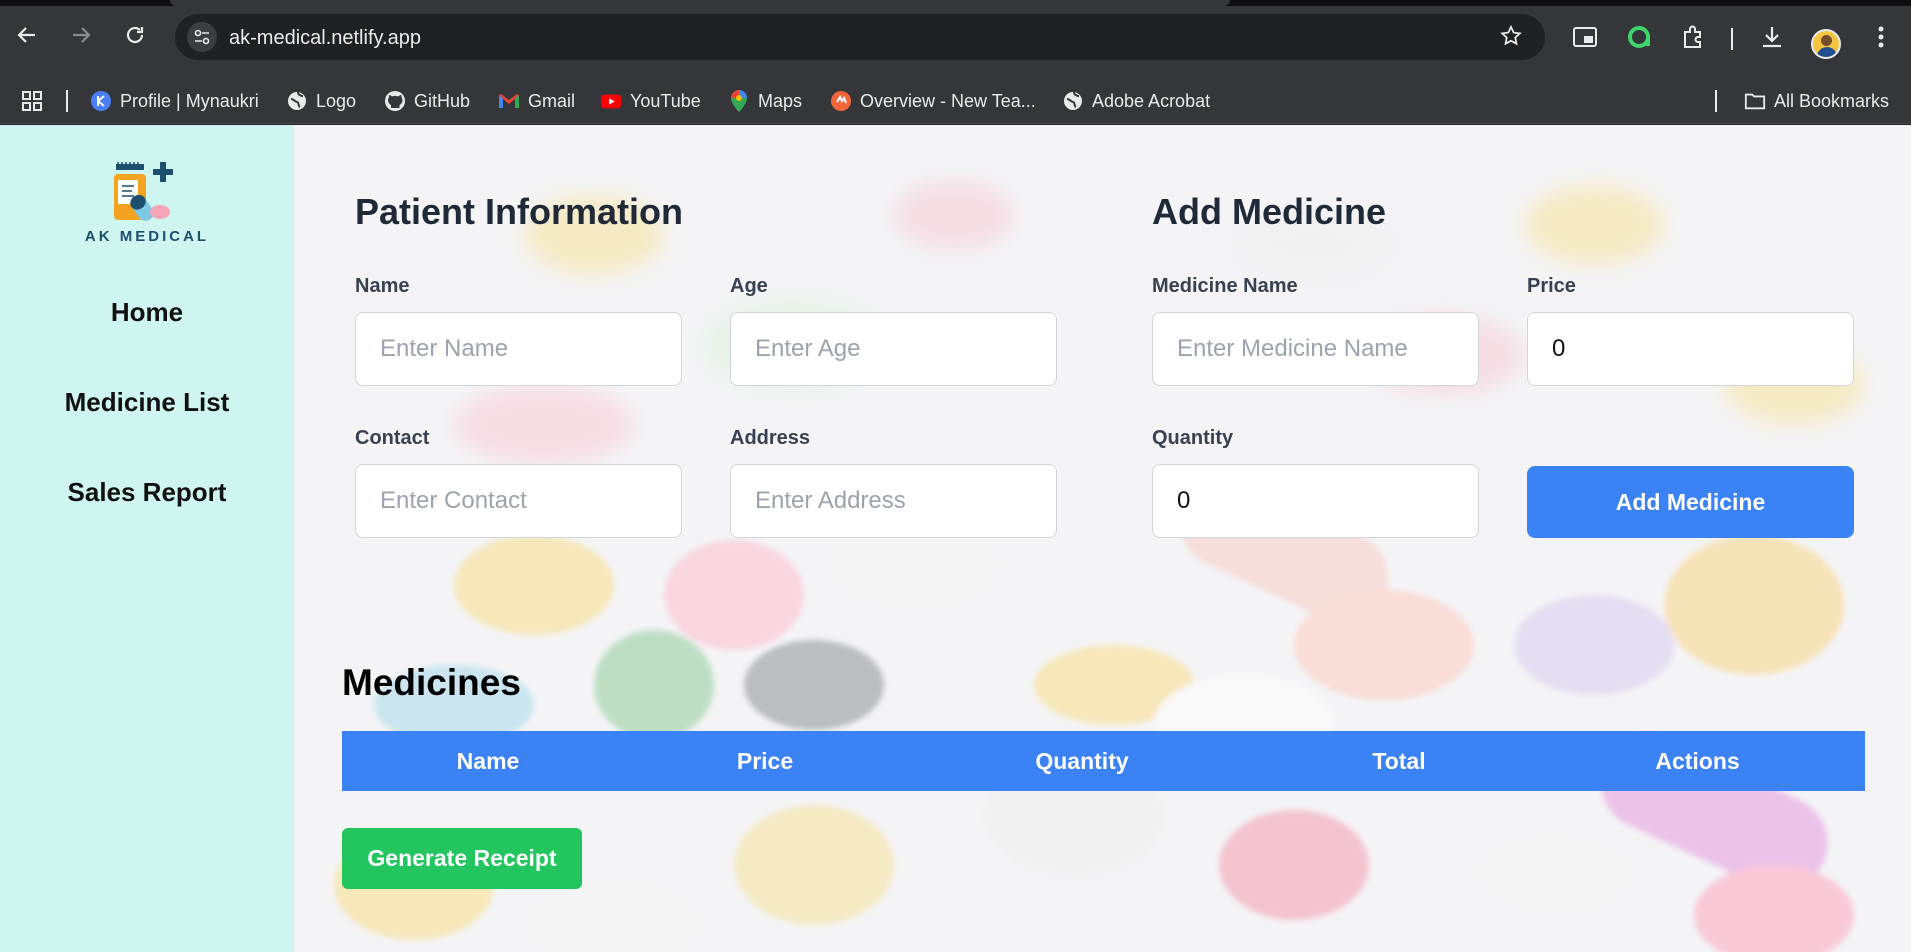 Image resolution: width=1911 pixels, height=952 pixels. Describe the element at coordinates (325, 38) in the screenshot. I see `url-text: ak-medical.netlify.app` at that location.